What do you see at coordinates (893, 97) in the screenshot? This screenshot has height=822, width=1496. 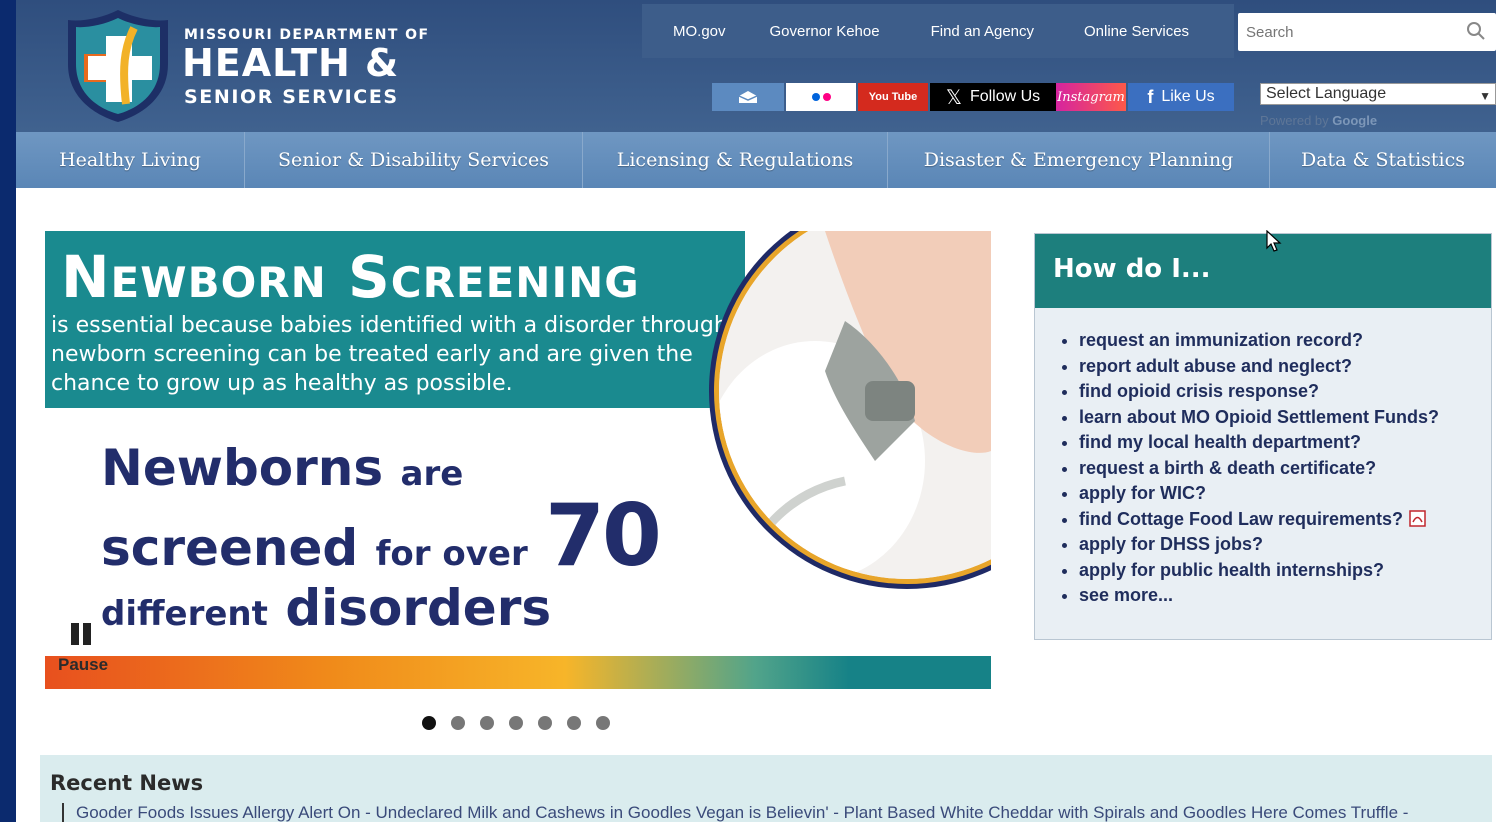 I see `youtube-icon: You Tube` at bounding box center [893, 97].